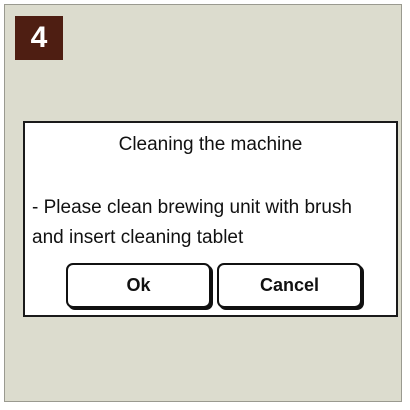 This screenshot has width=410, height=410. What do you see at coordinates (289, 285) in the screenshot?
I see `cancel-button: Cancel` at bounding box center [289, 285].